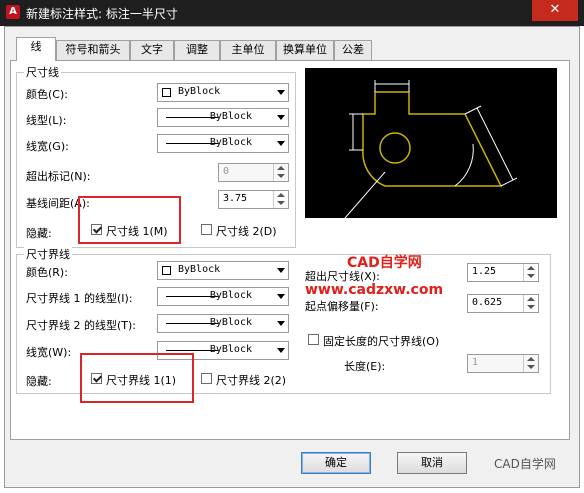 This screenshot has height=493, width=584. What do you see at coordinates (253, 172) in the screenshot?
I see `extend-ticks-stepper: 0` at bounding box center [253, 172].